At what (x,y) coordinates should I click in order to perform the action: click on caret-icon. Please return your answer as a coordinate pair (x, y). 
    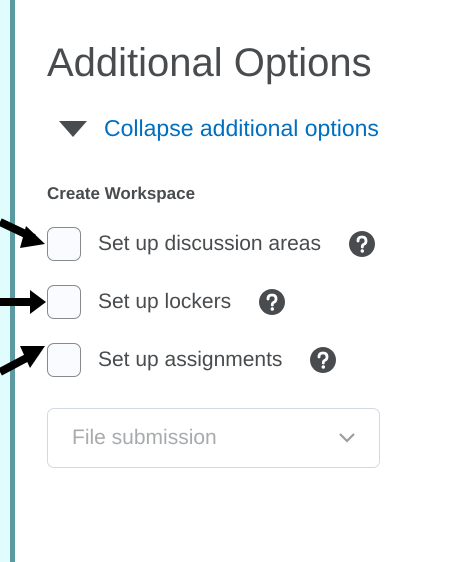
    Looking at the image, I should click on (73, 128).